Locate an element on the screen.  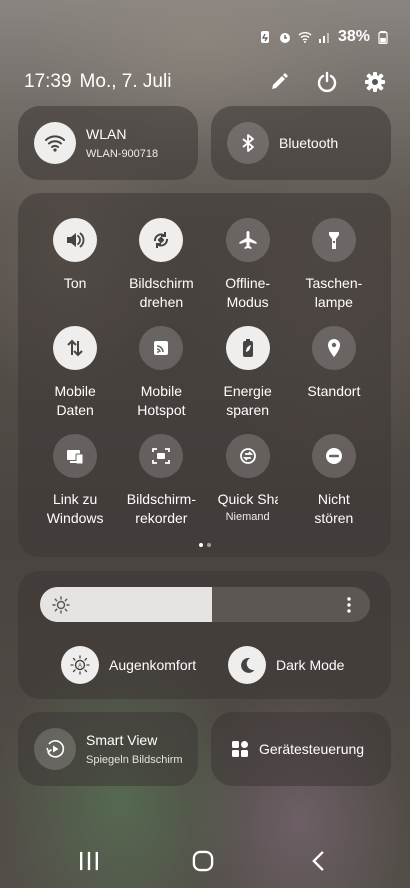
eye-comfort-label: Augenkomfort is located at coordinates (153, 665).